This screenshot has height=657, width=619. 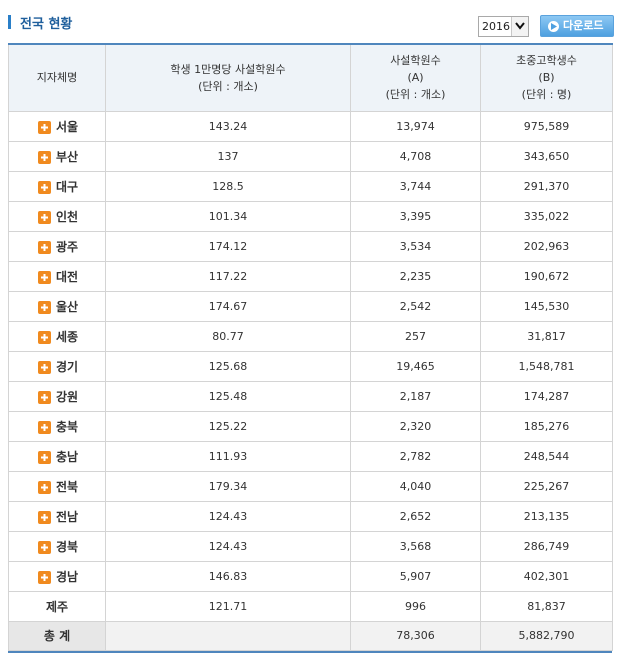 I want to click on region-cell: 부산, so click(x=57, y=156).